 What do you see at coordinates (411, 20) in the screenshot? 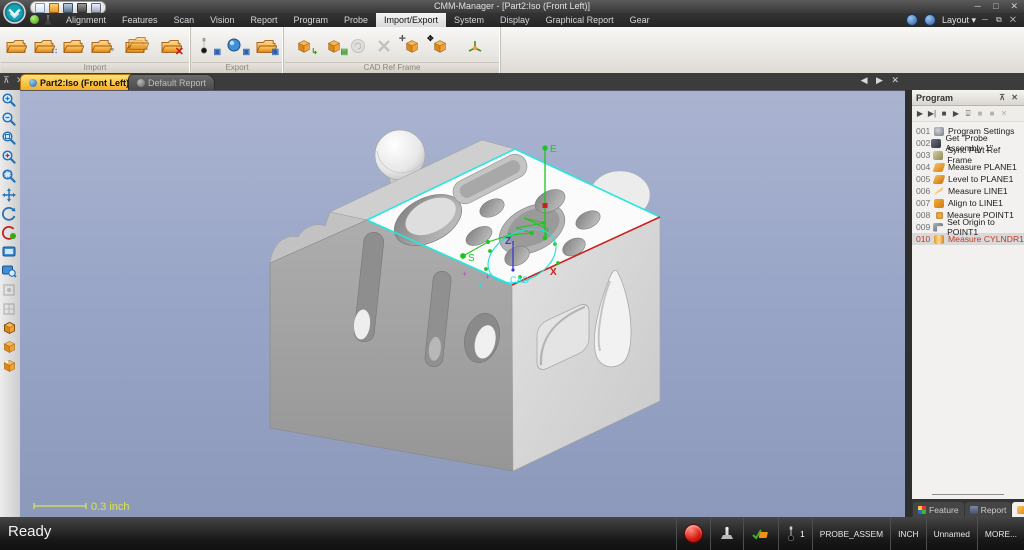
I see `menu-import-export: Import/Export` at bounding box center [411, 20].